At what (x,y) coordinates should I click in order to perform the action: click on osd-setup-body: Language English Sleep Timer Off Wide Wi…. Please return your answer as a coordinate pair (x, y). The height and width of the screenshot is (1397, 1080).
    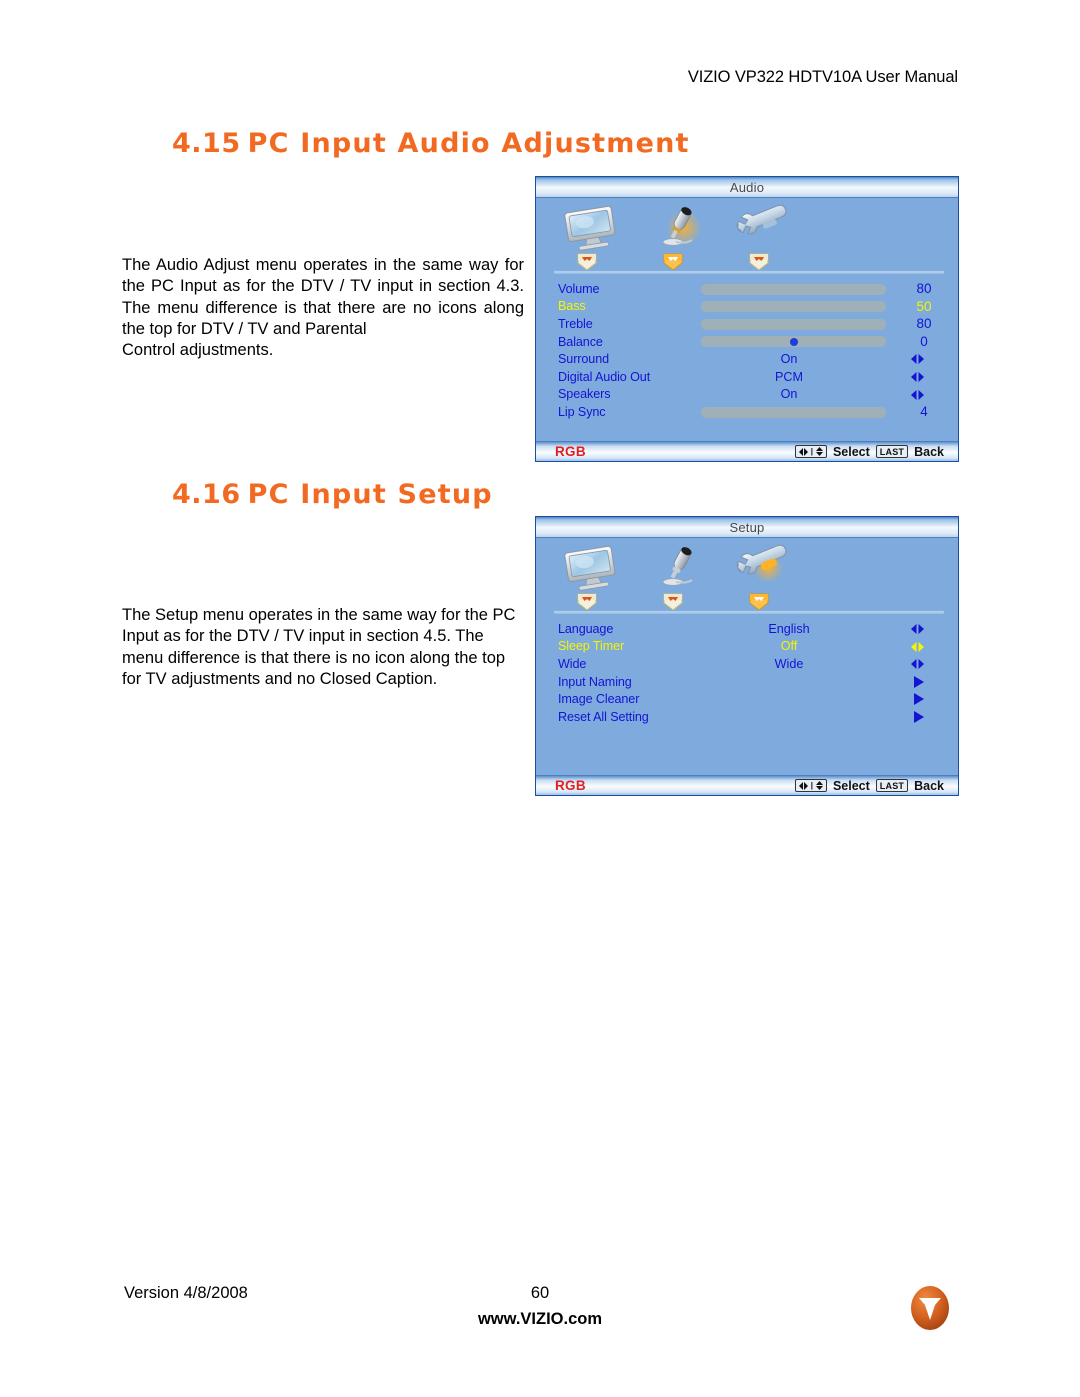
    Looking at the image, I should click on (747, 655).